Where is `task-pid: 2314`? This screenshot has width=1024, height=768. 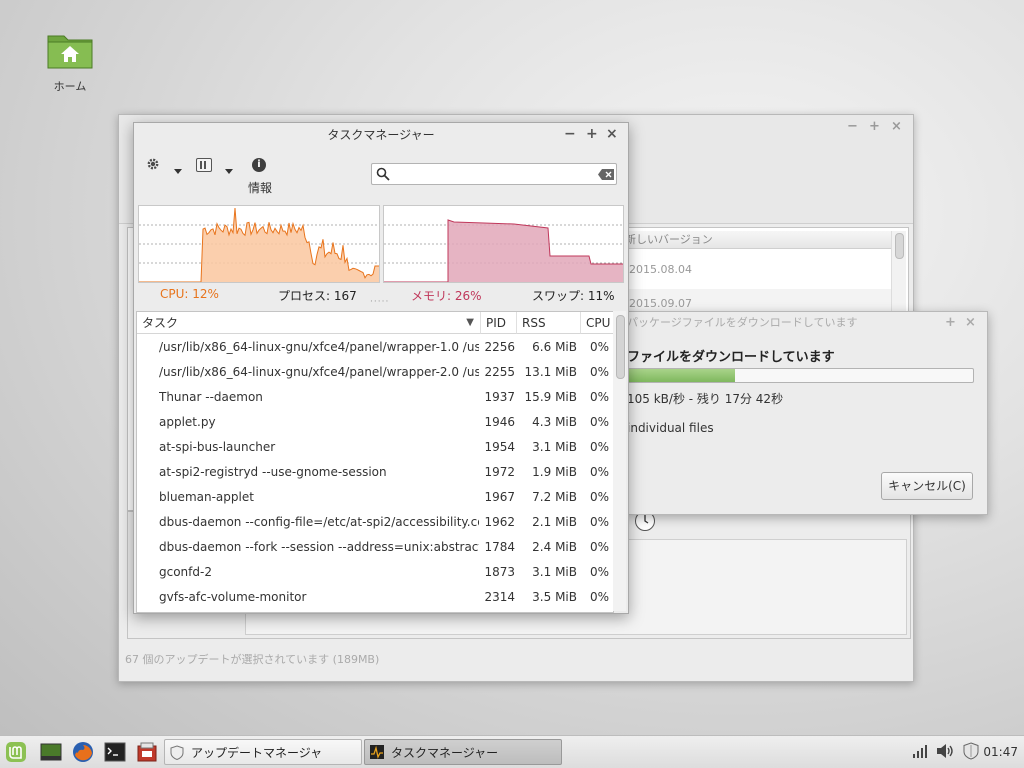
task-pid: 2314 is located at coordinates (499, 597).